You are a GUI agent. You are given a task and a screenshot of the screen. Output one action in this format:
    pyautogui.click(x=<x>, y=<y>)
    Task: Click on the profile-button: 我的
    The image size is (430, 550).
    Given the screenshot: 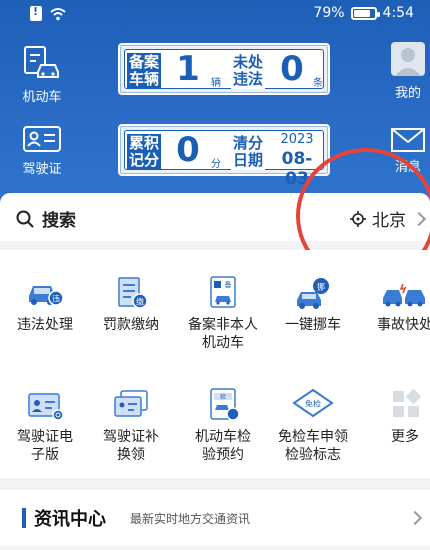 What is the action you would take?
    pyautogui.click(x=408, y=71)
    